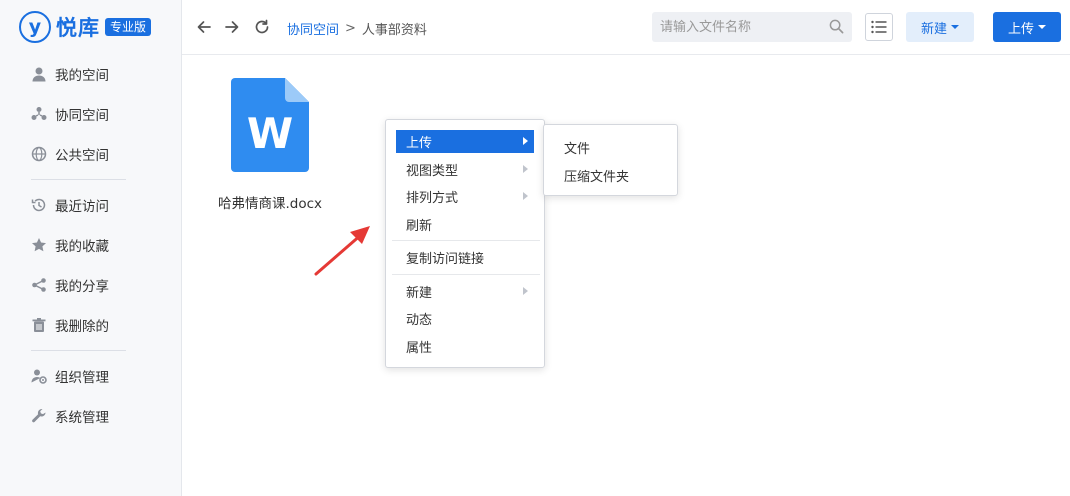  Describe the element at coordinates (1020, 29) in the screenshot. I see `upload-button-label: 上传` at that location.